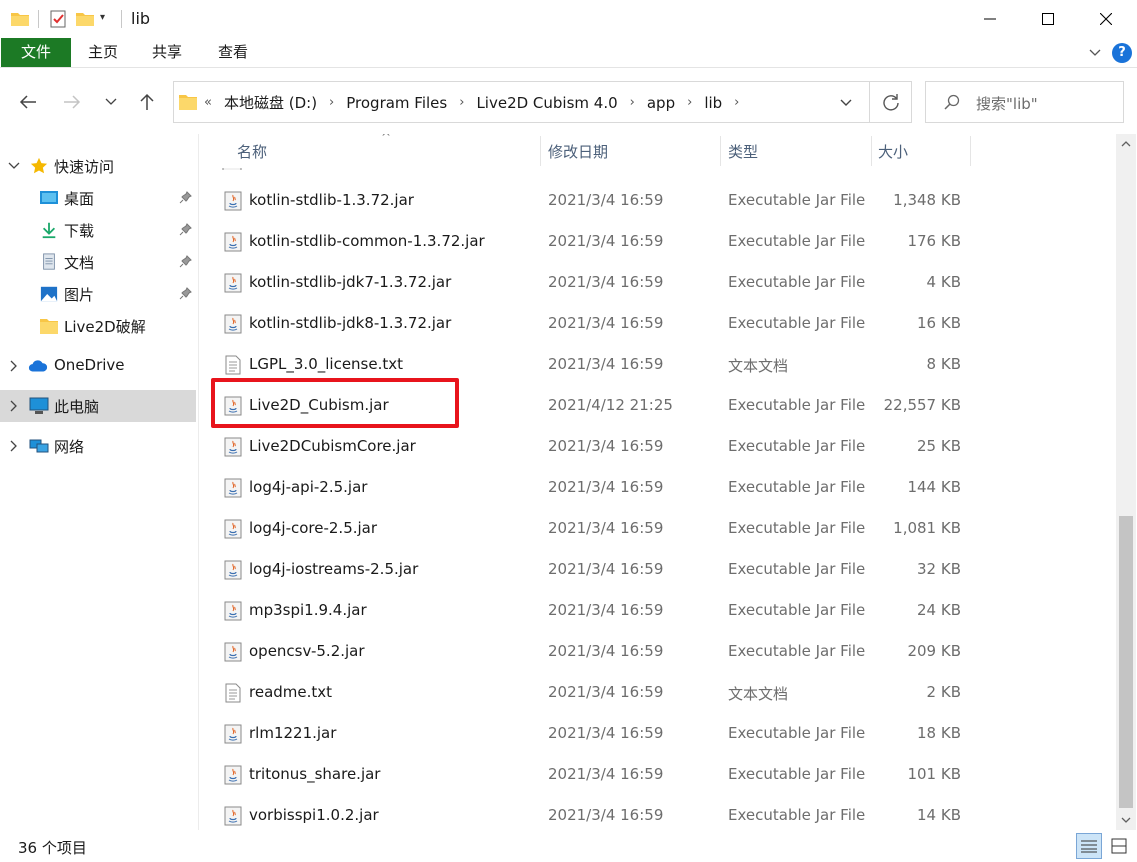 The height and width of the screenshot is (862, 1137). Describe the element at coordinates (796, 151) in the screenshot. I see `column-header-type: 类型` at that location.